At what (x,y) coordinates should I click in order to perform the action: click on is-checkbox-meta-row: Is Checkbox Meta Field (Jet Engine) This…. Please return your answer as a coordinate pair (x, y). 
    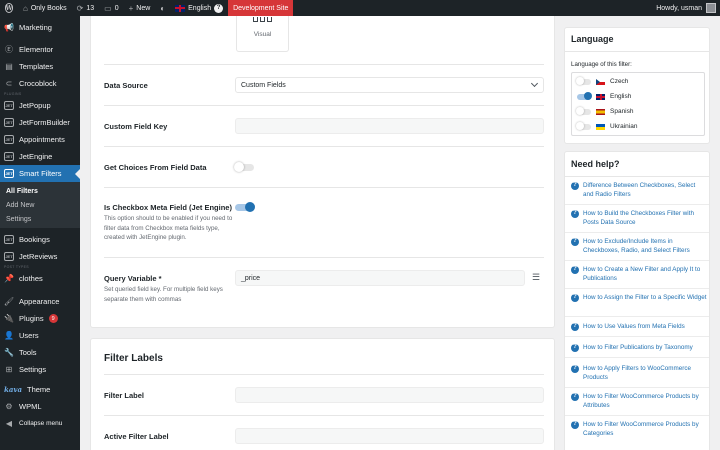
    Looking at the image, I should click on (324, 222).